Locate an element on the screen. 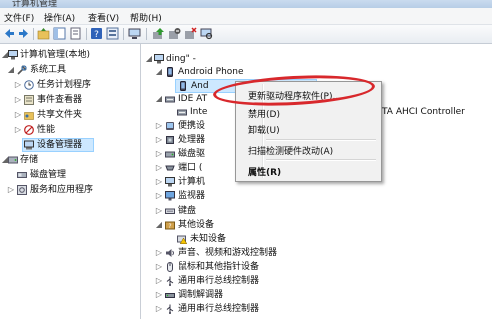 Image resolution: width=492 pixels, height=319 pixels. tree-item-system-tools: ◢ 系统工具 is located at coordinates (70, 70).